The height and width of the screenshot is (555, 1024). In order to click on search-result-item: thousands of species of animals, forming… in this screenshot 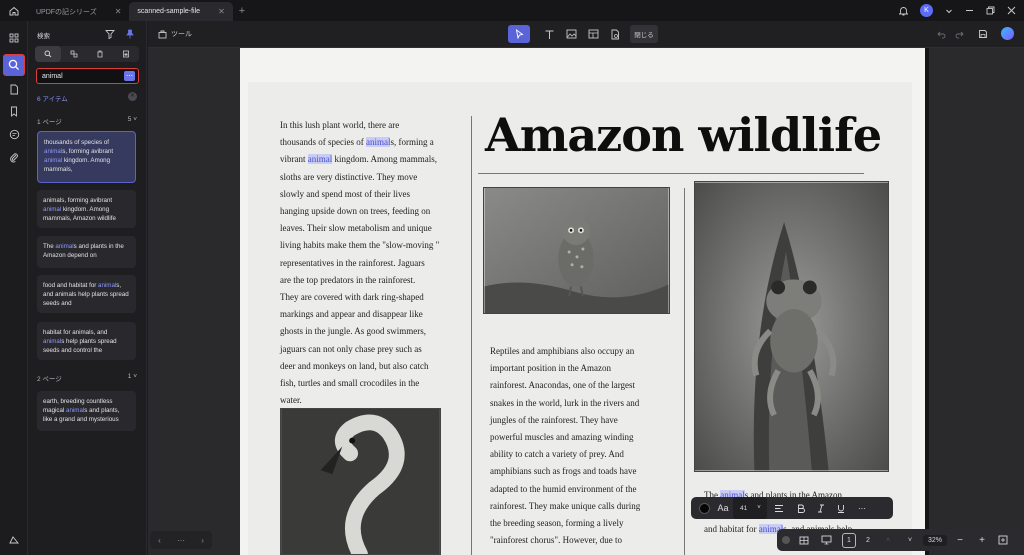, I will do `click(86, 157)`.